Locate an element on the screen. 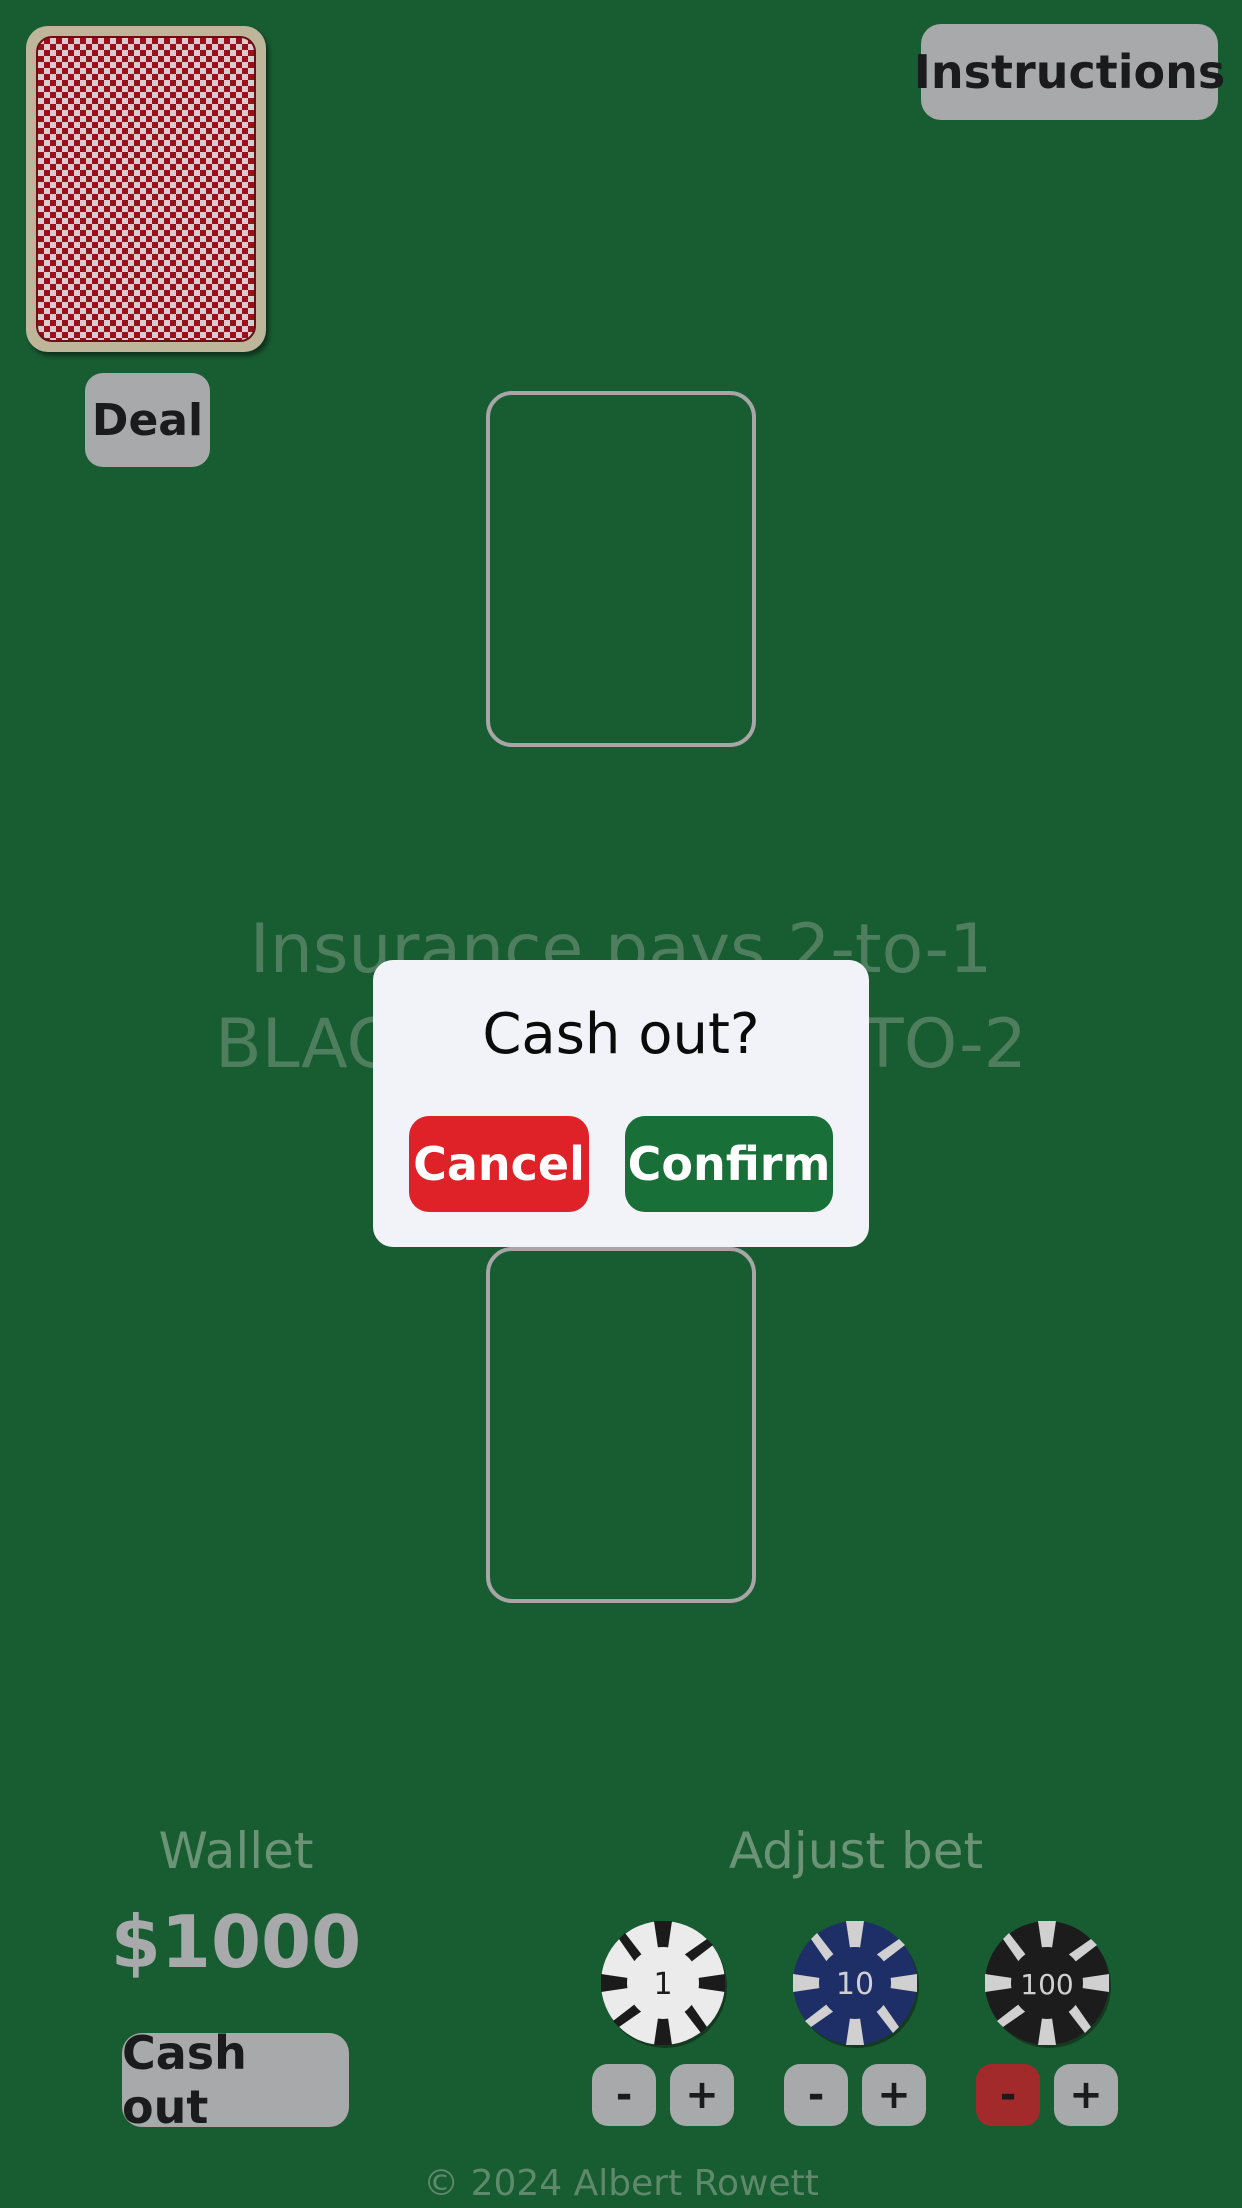  chip-10-value: 10 is located at coordinates (855, 1984).